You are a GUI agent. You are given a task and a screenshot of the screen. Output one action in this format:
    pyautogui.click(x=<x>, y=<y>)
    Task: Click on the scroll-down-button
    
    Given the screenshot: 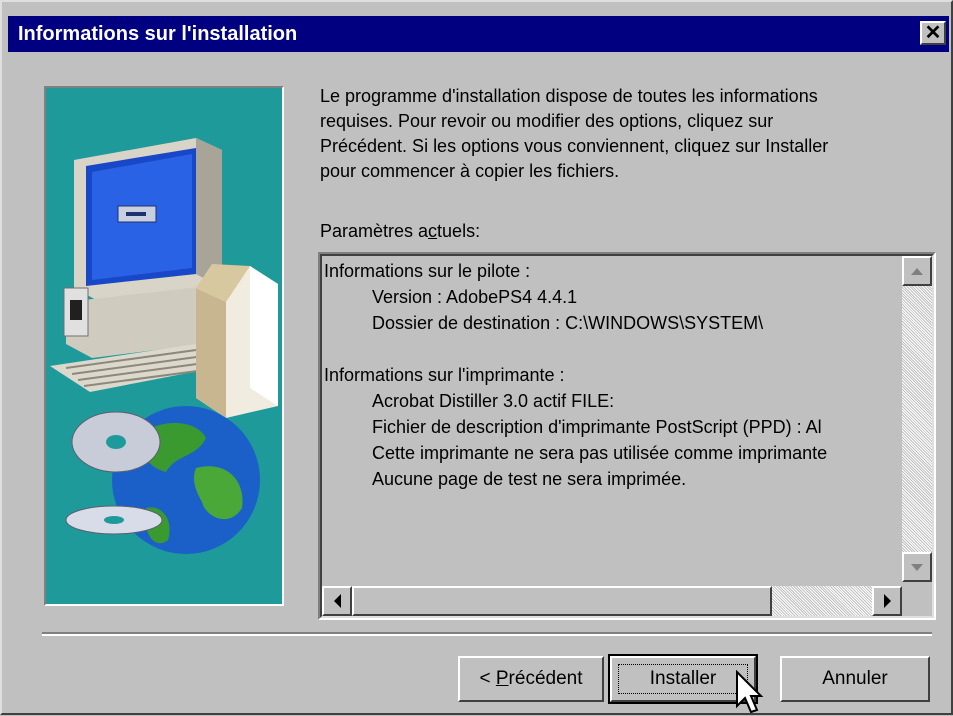 What is the action you would take?
    pyautogui.click(x=917, y=567)
    